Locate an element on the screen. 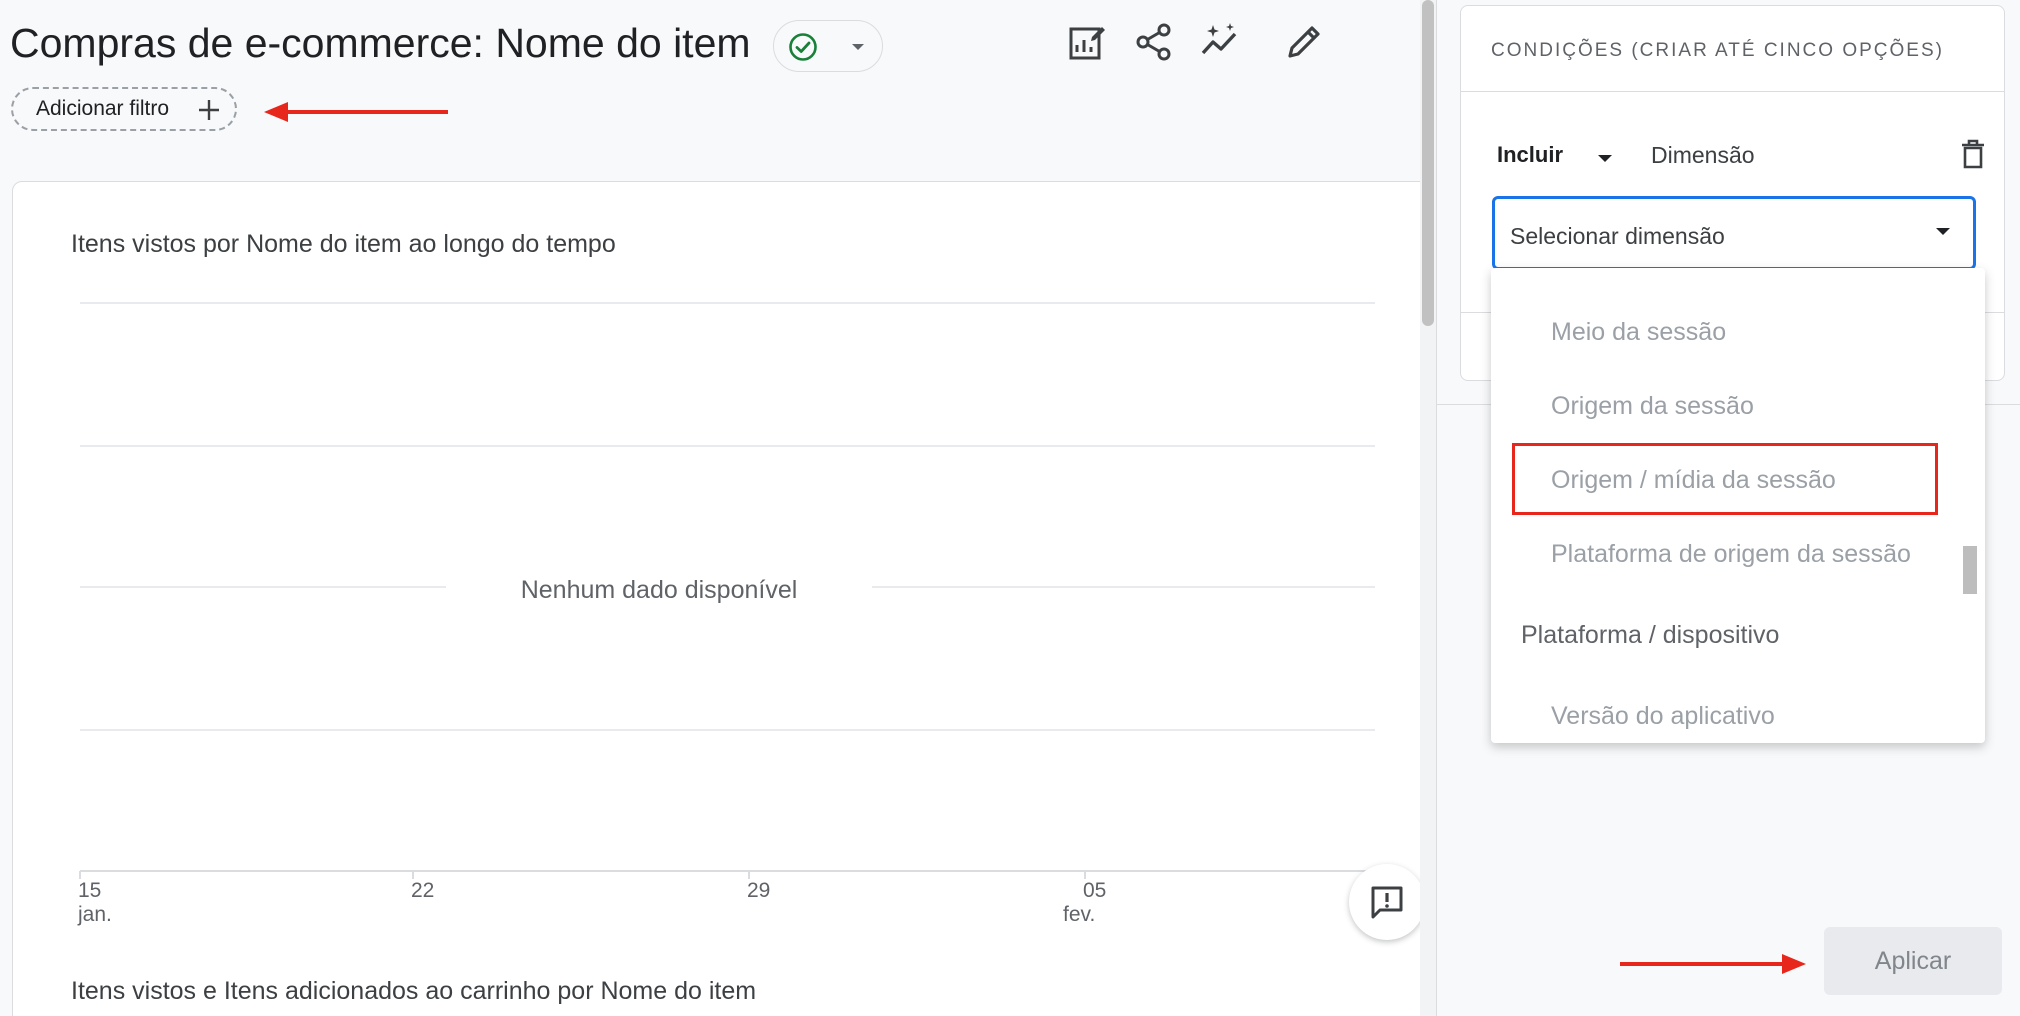 This screenshot has height=1016, width=2020. add-filter-button: Adicionar filtro is located at coordinates (124, 109).